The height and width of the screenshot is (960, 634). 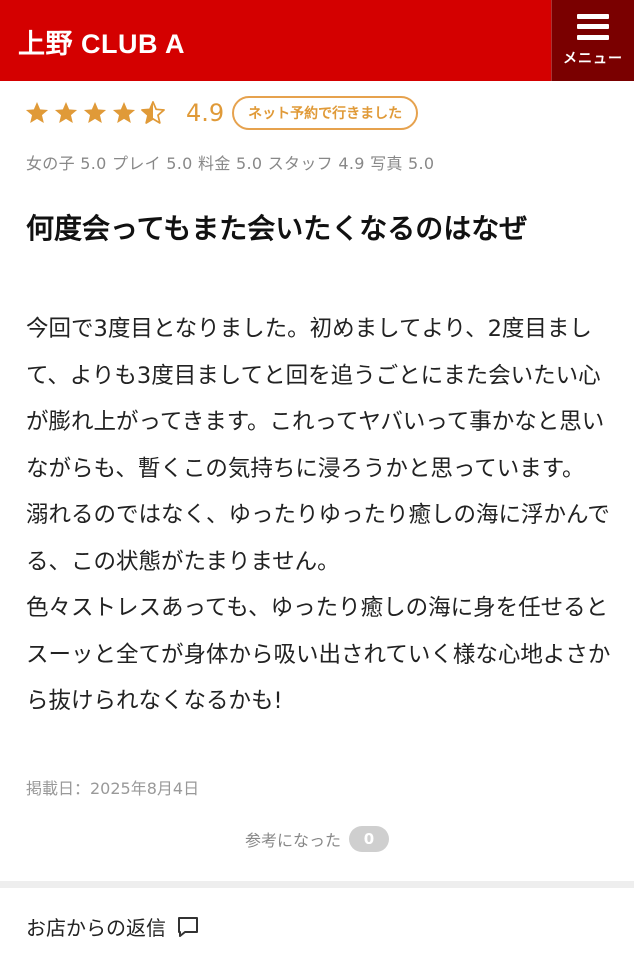 I want to click on star-rating, so click(x=95, y=113).